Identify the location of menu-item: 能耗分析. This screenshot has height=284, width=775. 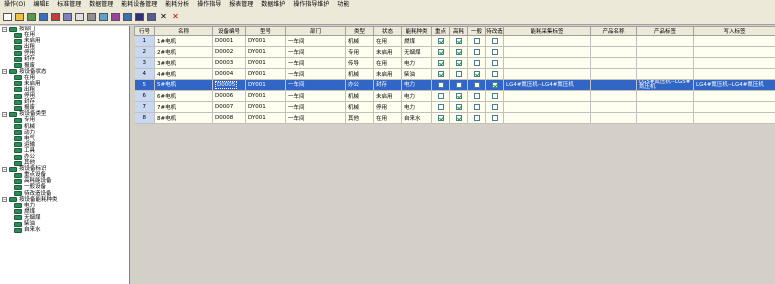
(177, 4).